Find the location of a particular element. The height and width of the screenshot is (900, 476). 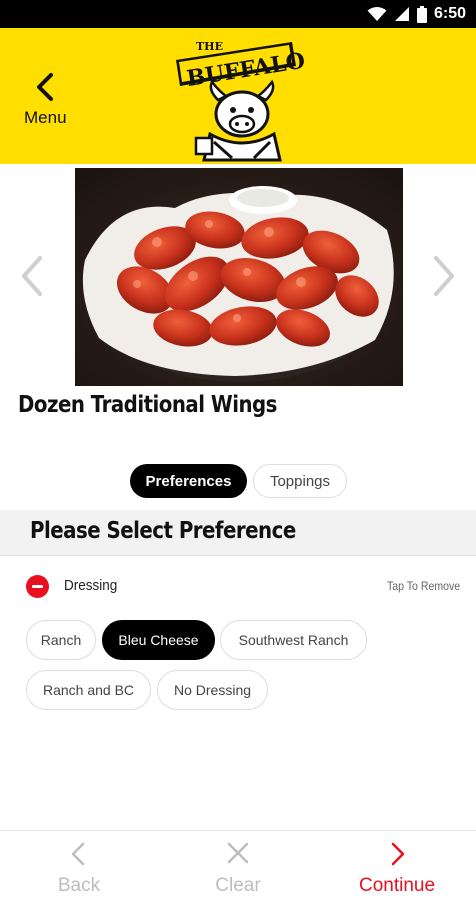

clear-button: Clear is located at coordinates (238, 865).